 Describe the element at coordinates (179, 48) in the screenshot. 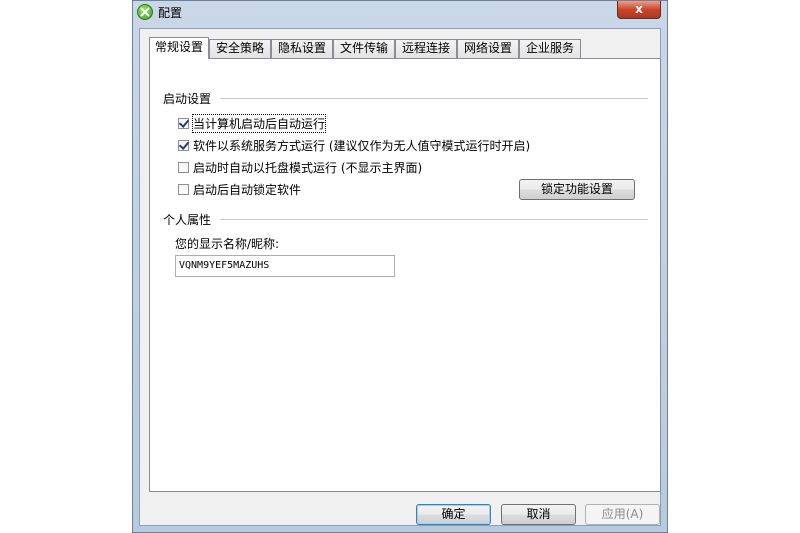

I see `tab-general: 常规设置` at that location.